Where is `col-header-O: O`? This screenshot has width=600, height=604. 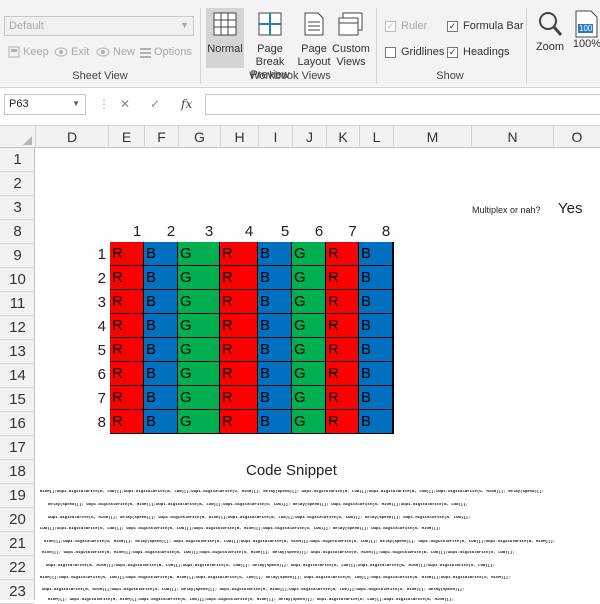 col-header-O: O is located at coordinates (576, 137).